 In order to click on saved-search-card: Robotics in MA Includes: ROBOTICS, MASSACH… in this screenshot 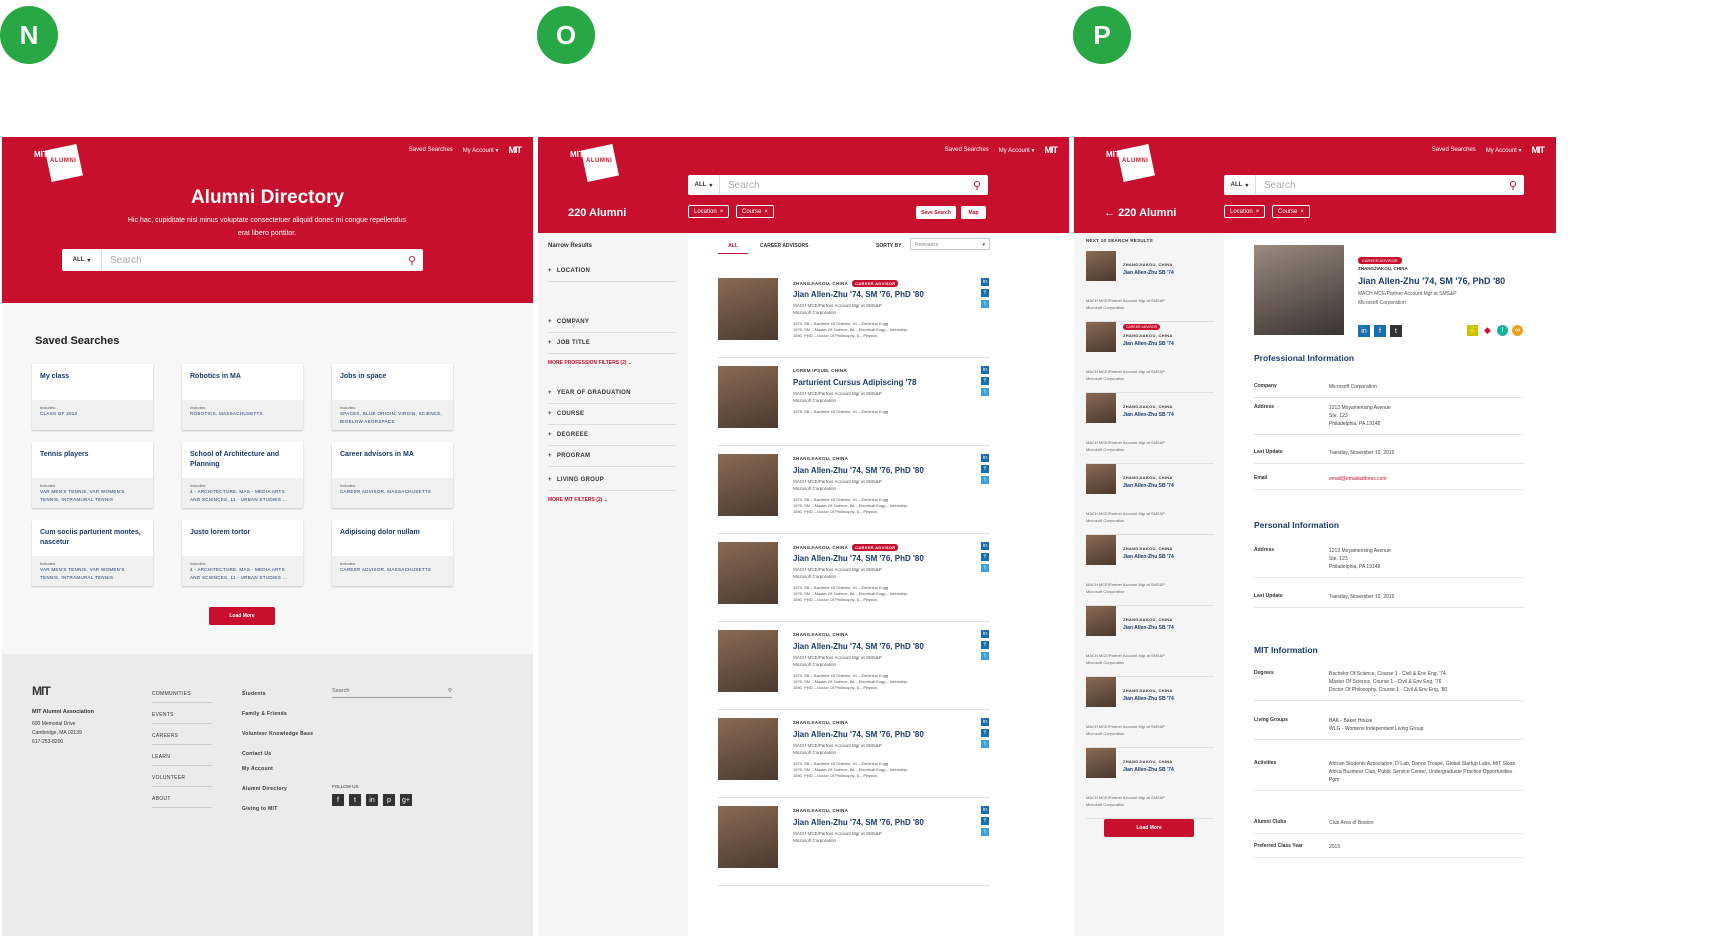, I will do `click(242, 397)`.